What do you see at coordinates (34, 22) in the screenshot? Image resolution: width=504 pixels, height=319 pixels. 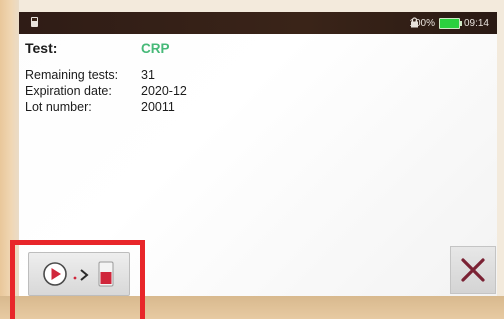 I see `sd-card-icon` at bounding box center [34, 22].